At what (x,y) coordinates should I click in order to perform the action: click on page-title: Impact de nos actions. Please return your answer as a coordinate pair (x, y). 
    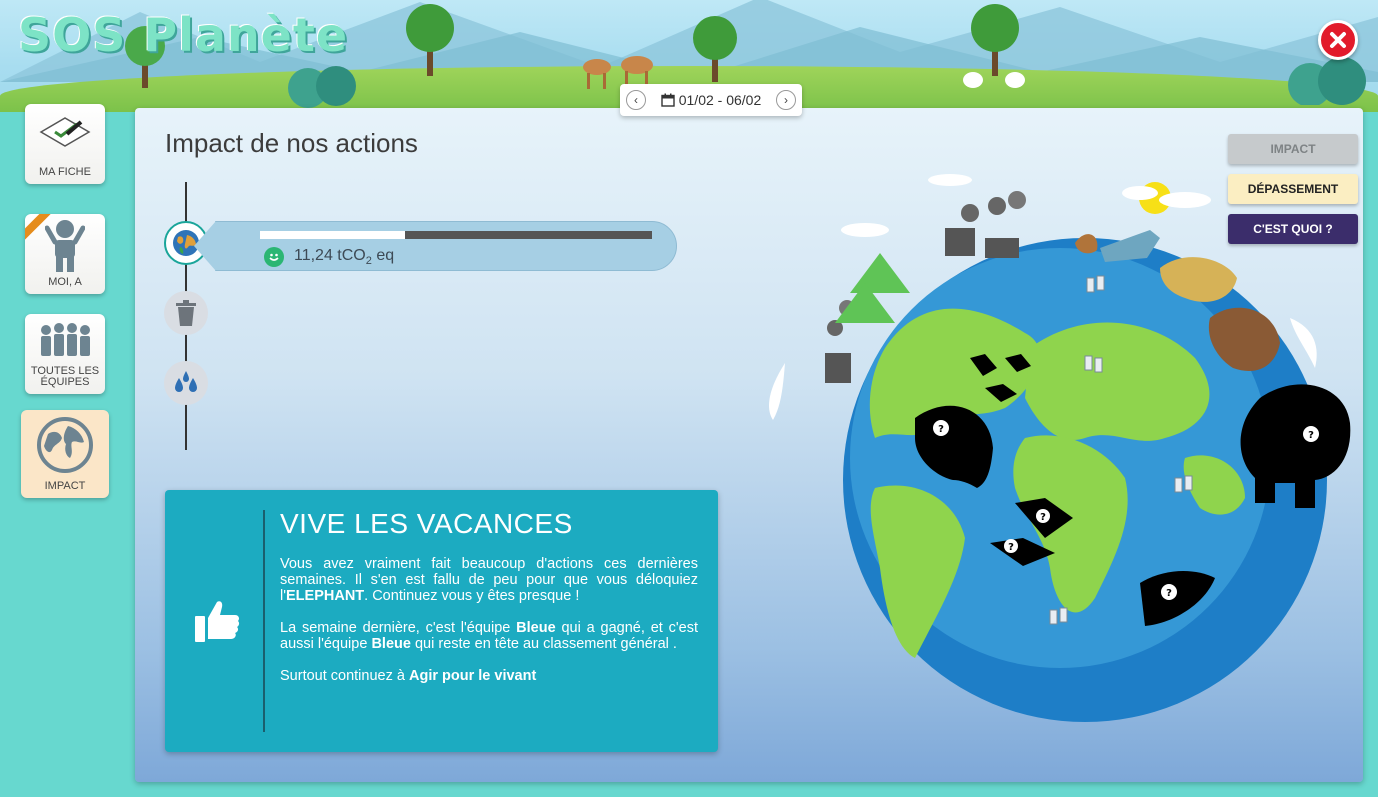
    Looking at the image, I should click on (291, 143).